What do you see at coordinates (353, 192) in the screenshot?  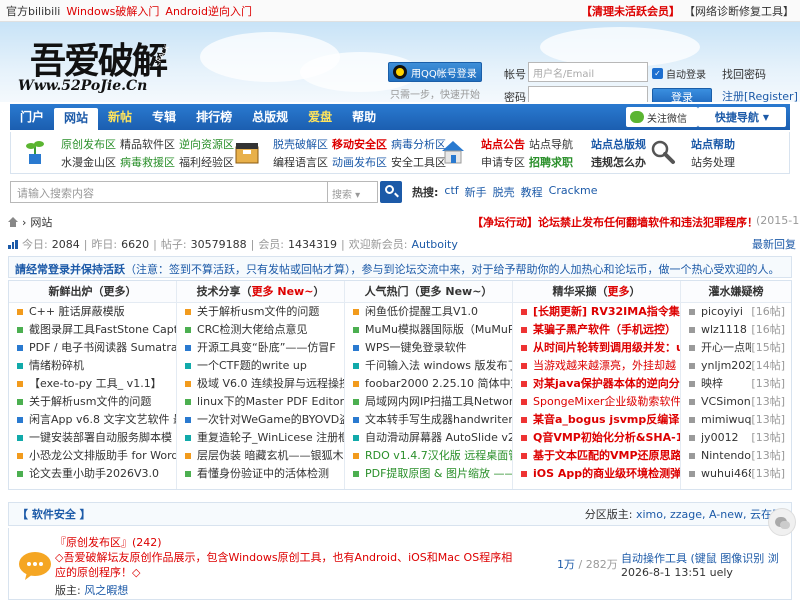 I see `search-type-select: 搜索 ▾` at bounding box center [353, 192].